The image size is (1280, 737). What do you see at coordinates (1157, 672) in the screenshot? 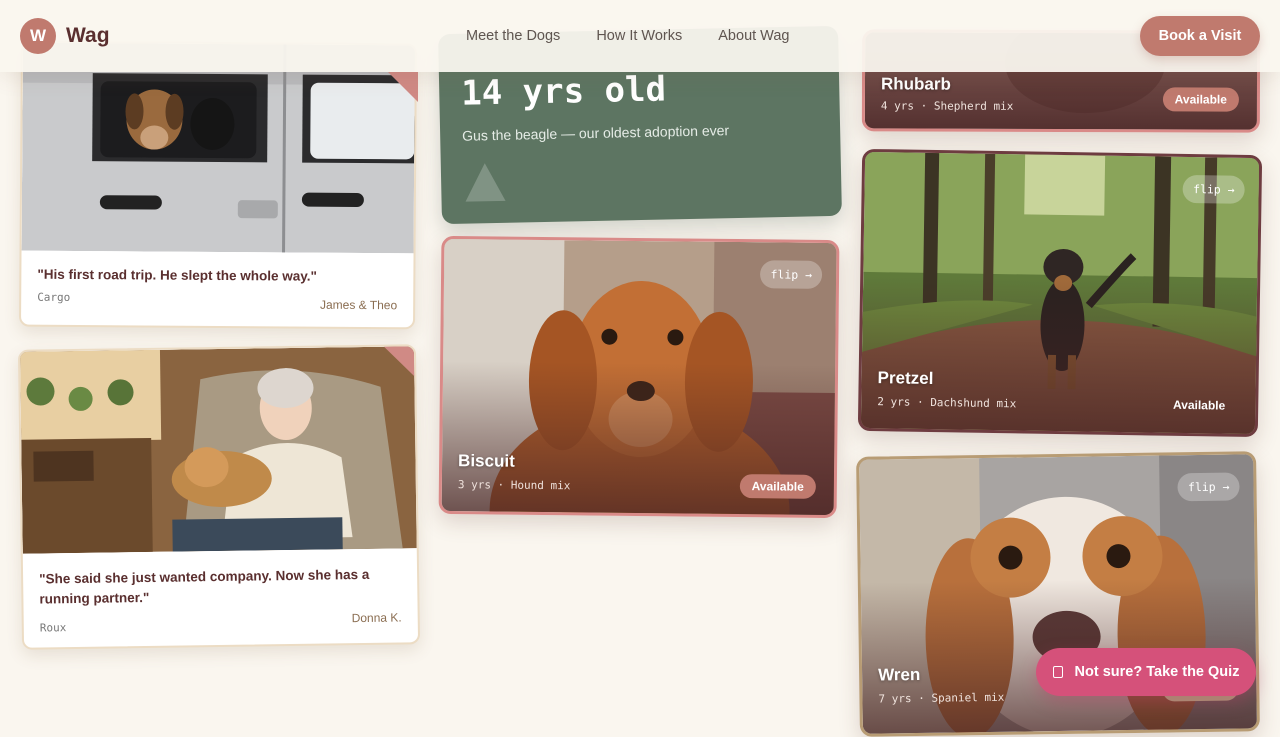
I see `quiz-label: Not sure? Take the Quiz` at bounding box center [1157, 672].